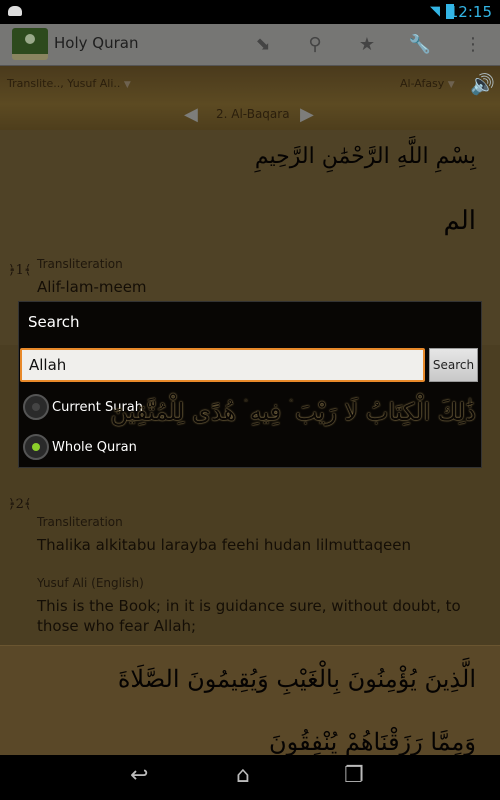  I want to click on download-icon: ⬊, so click(263, 45).